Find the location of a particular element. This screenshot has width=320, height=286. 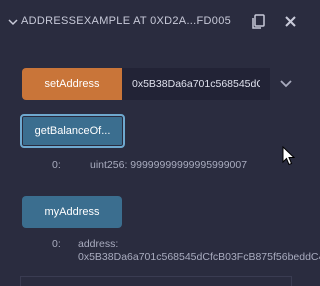

expand-chevron-icon is located at coordinates (286, 84).